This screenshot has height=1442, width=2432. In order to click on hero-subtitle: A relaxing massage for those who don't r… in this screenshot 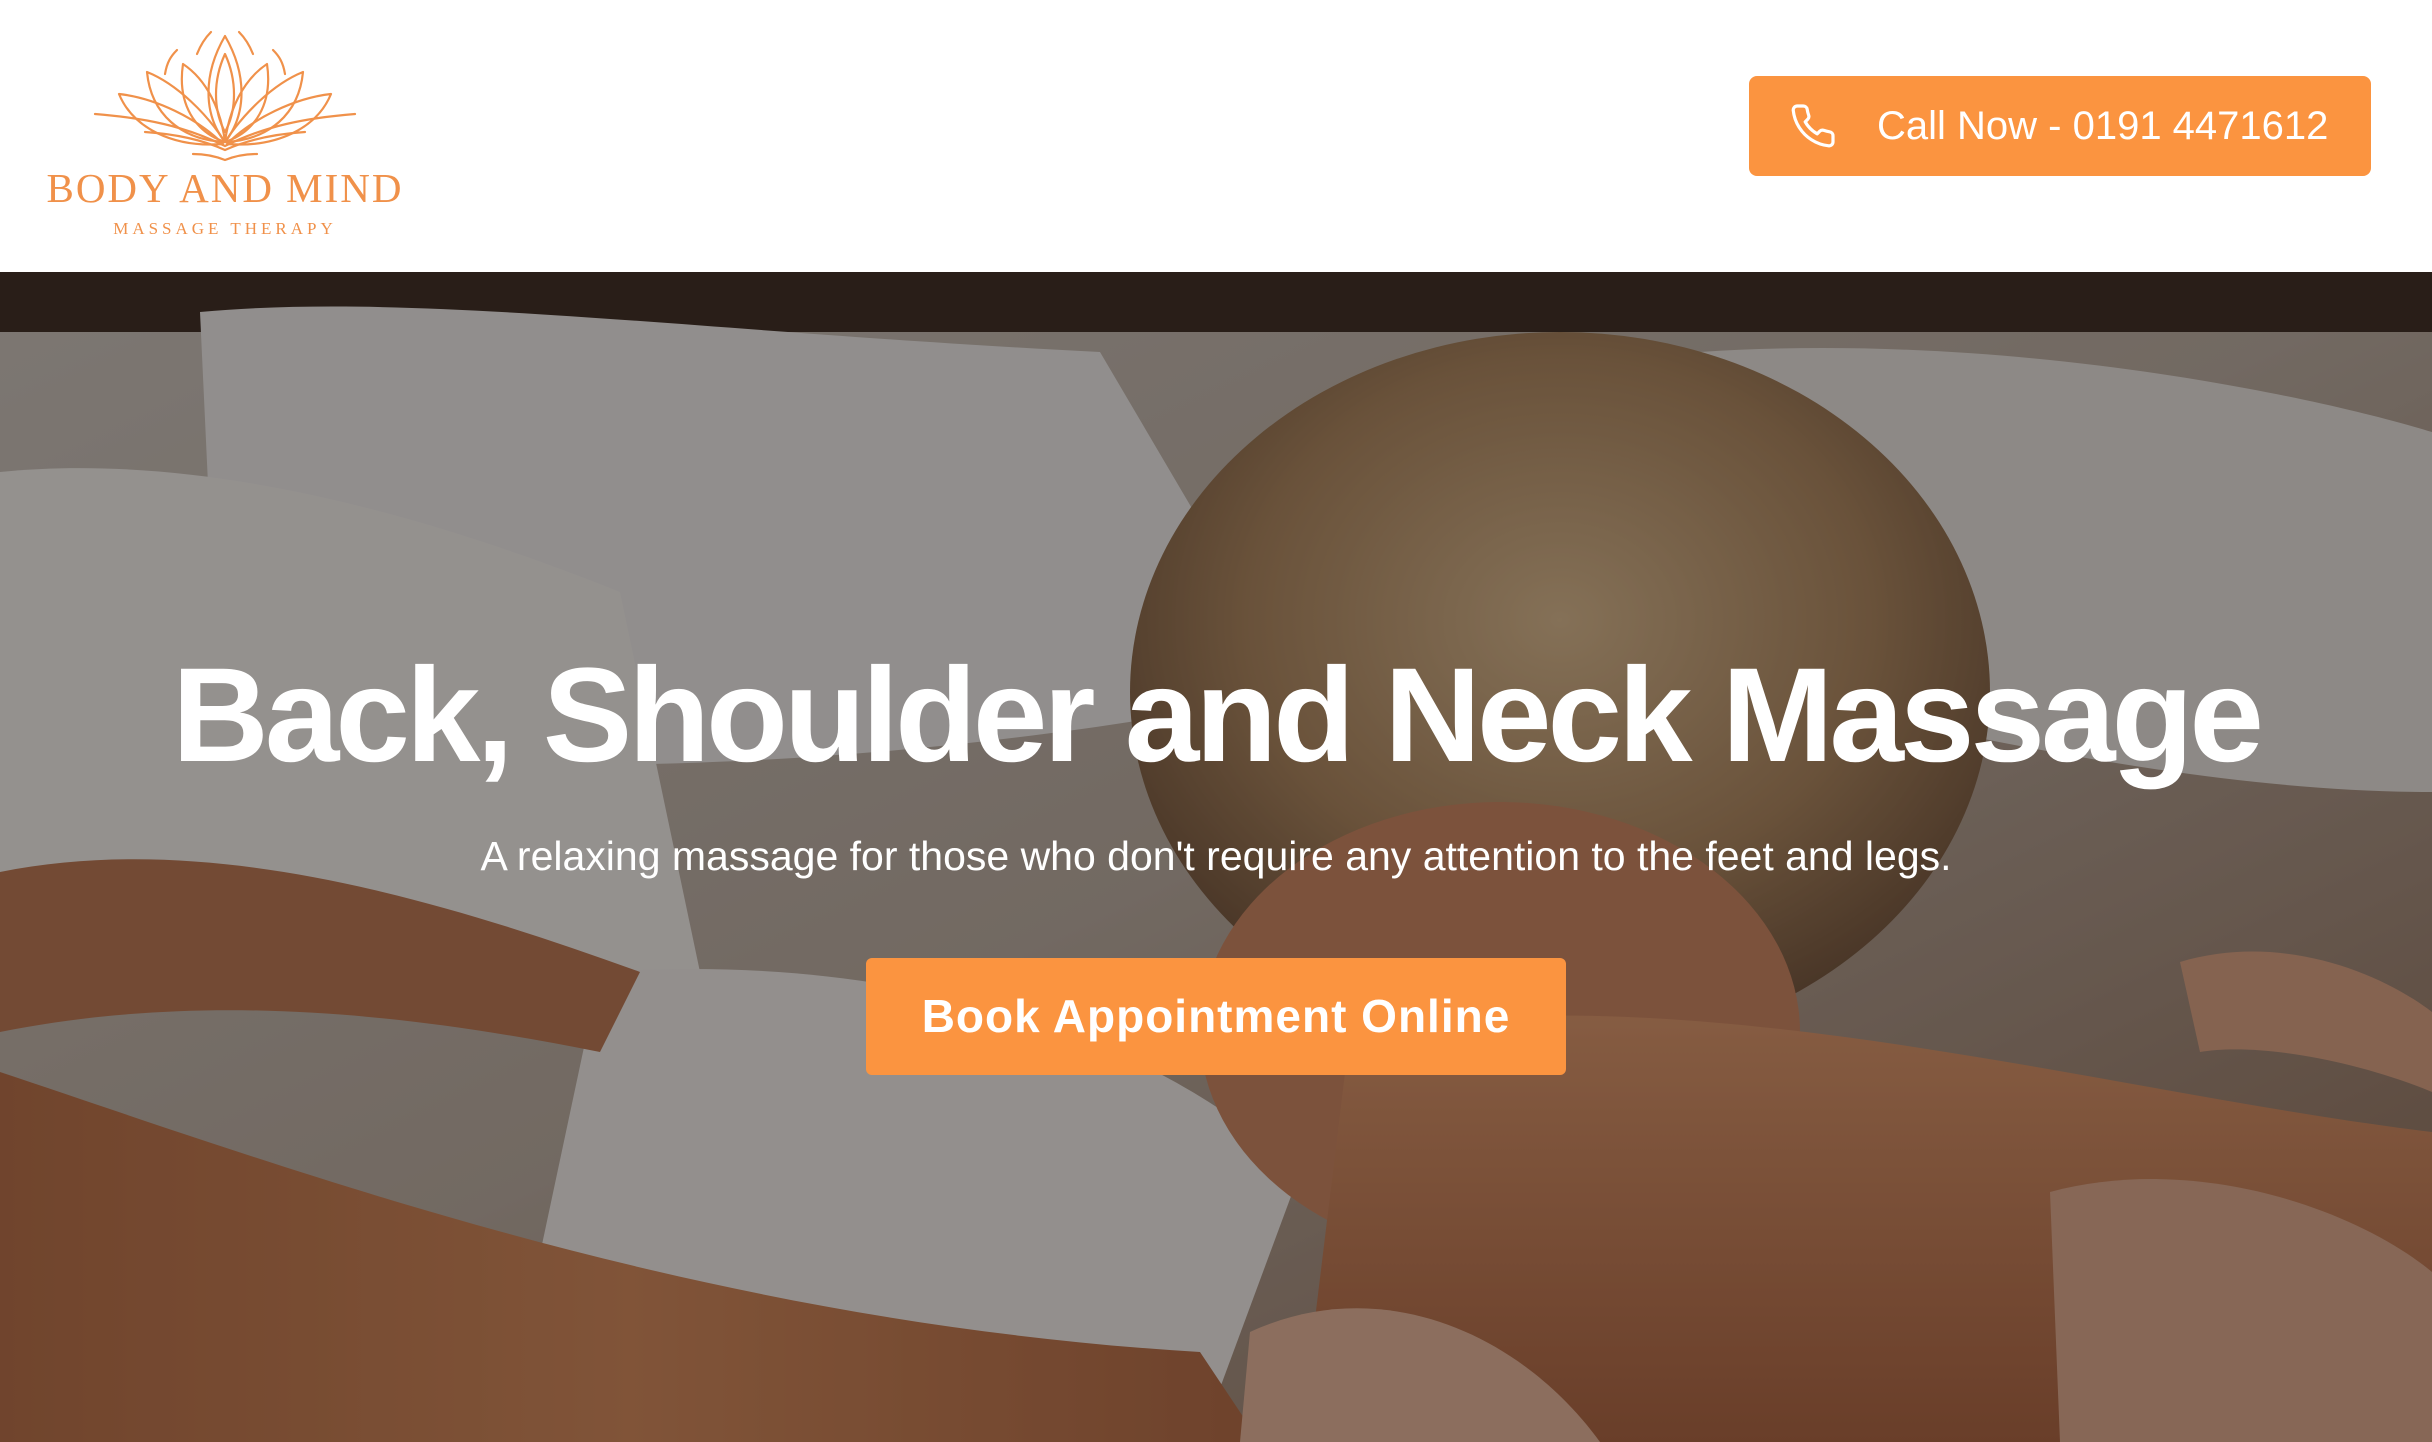, I will do `click(1216, 856)`.